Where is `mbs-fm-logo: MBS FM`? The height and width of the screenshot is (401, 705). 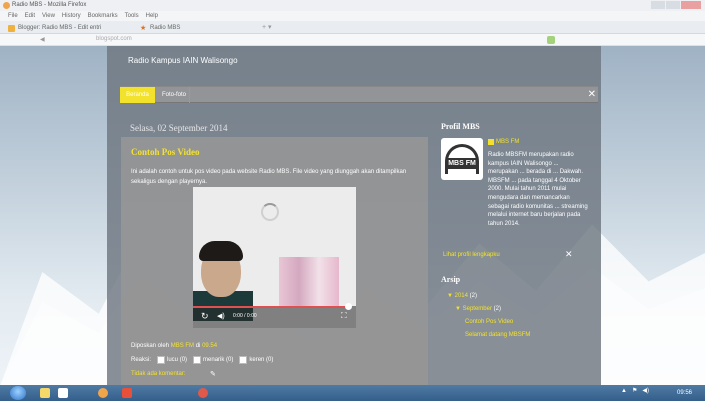
mbs-fm-logo: MBS FM is located at coordinates (462, 159).